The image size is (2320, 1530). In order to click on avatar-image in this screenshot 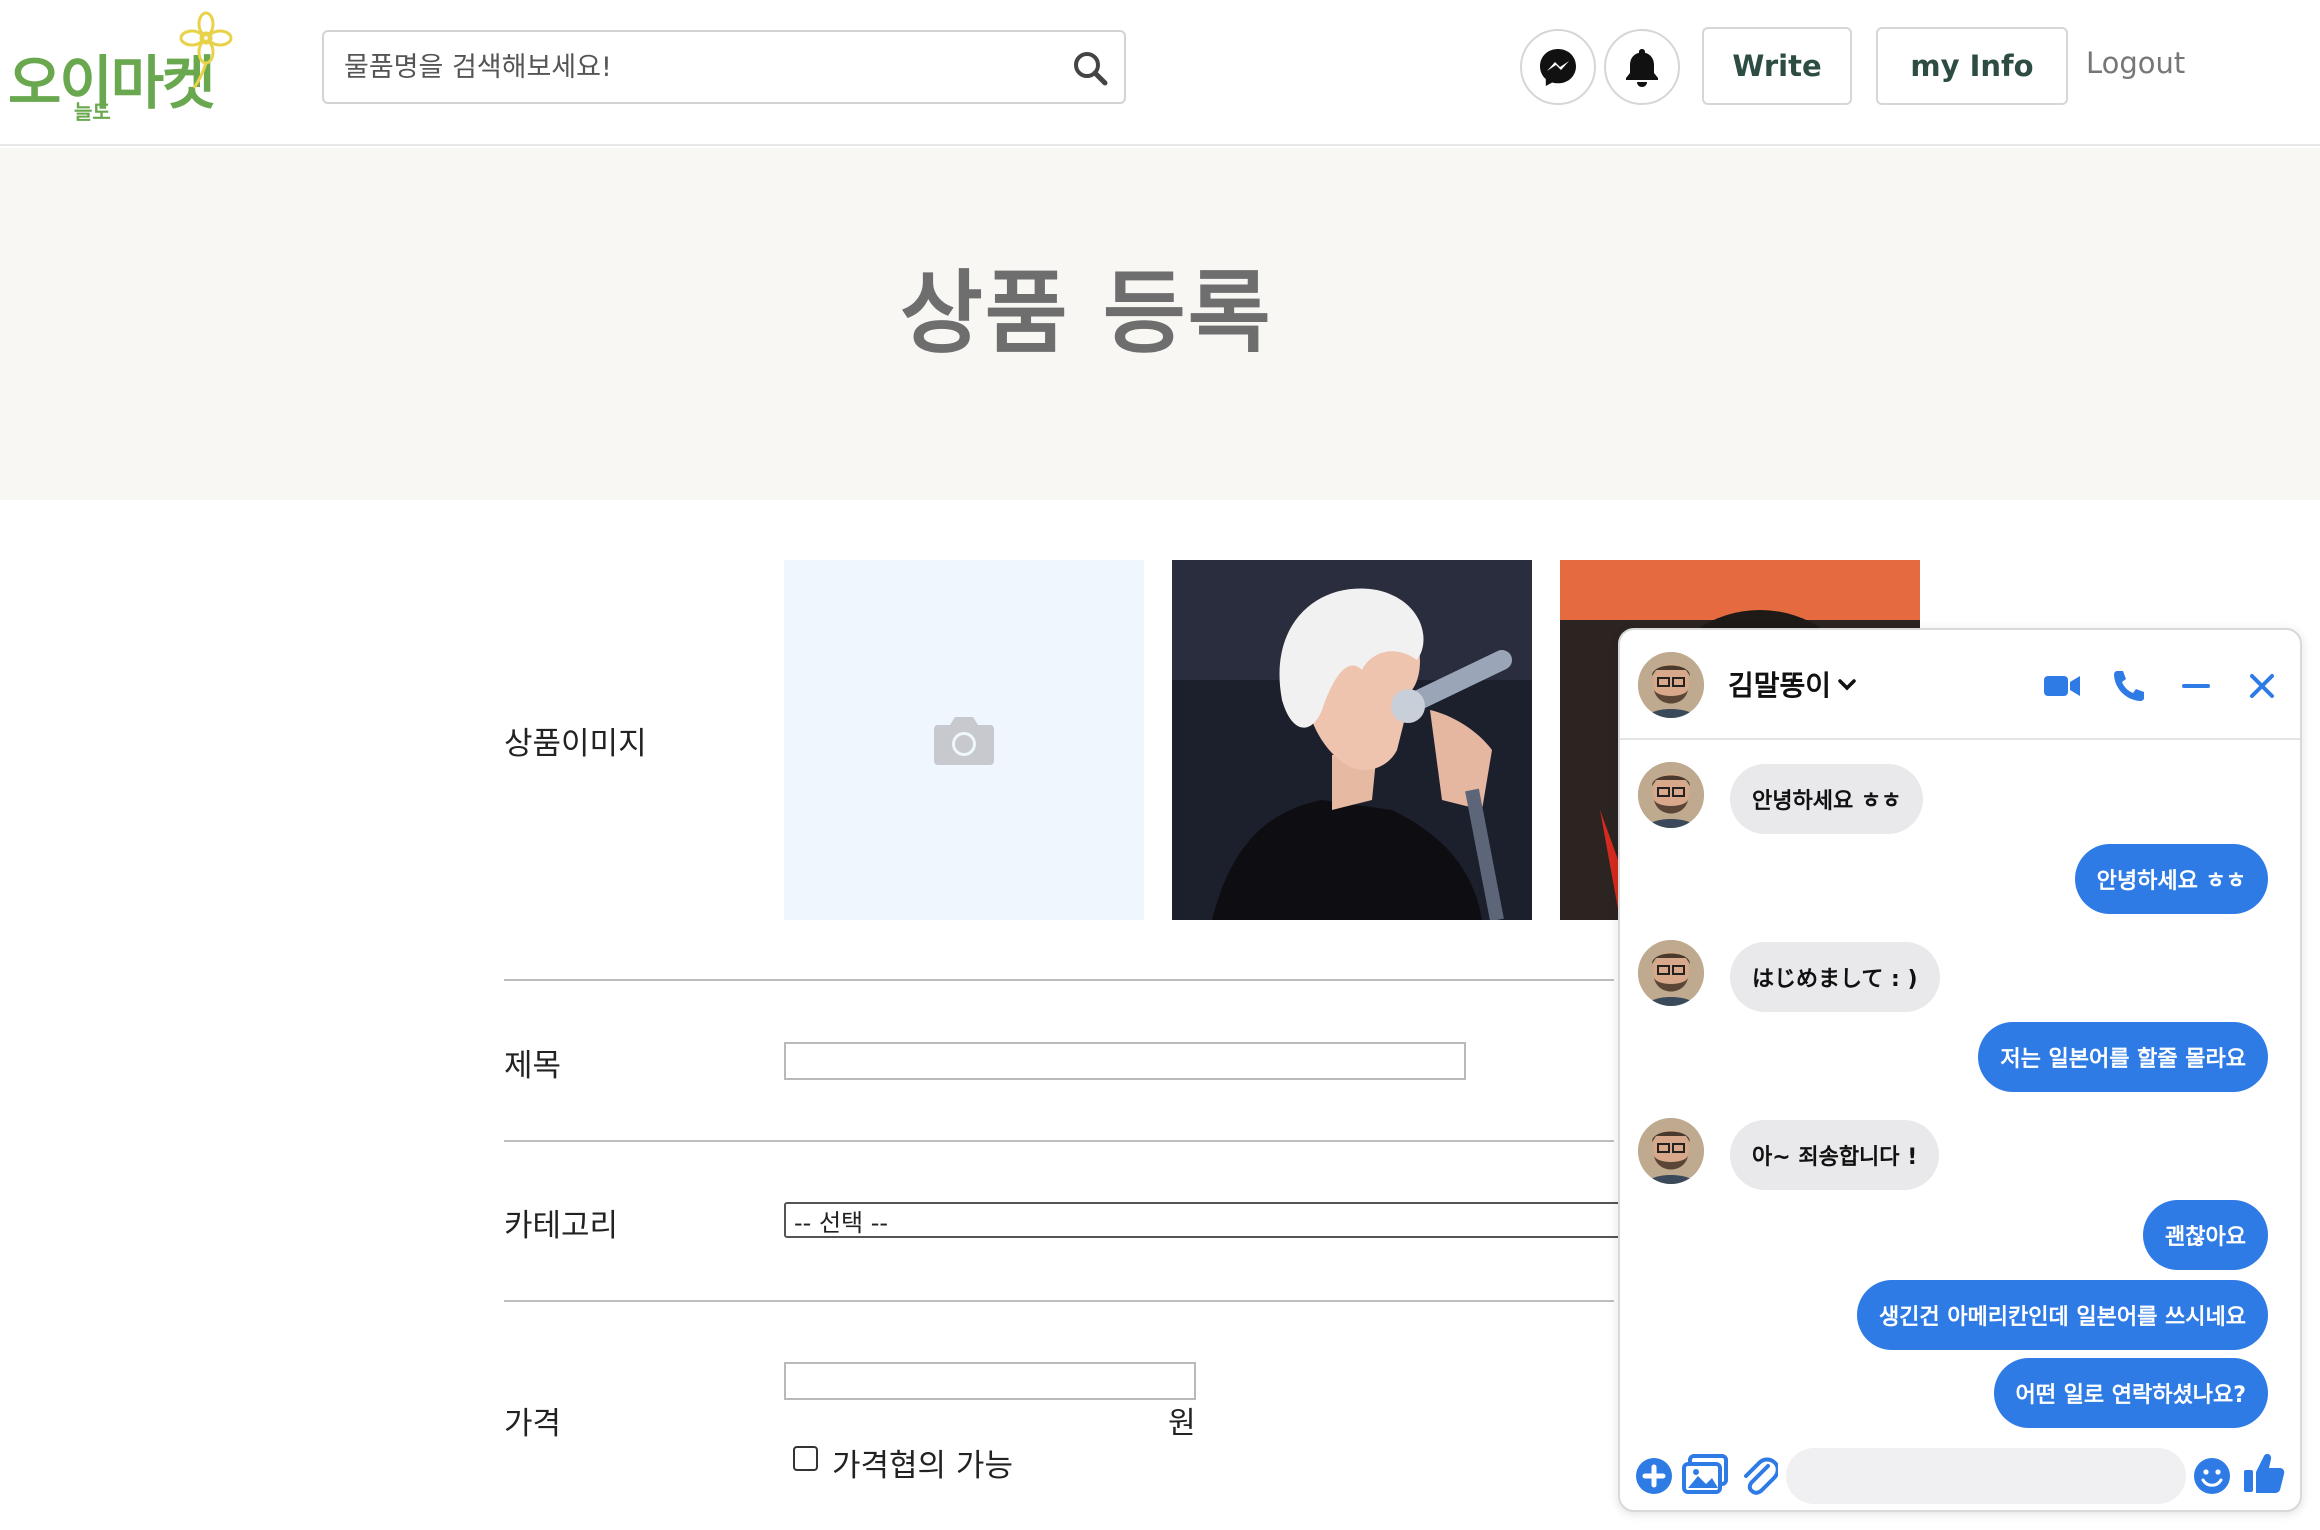, I will do `click(1671, 685)`.